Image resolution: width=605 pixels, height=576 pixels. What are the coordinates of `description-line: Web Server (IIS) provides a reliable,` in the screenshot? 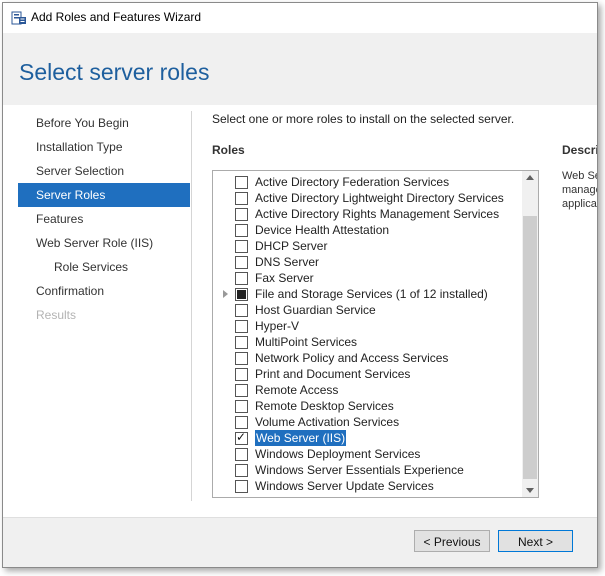 It's located at (579, 176).